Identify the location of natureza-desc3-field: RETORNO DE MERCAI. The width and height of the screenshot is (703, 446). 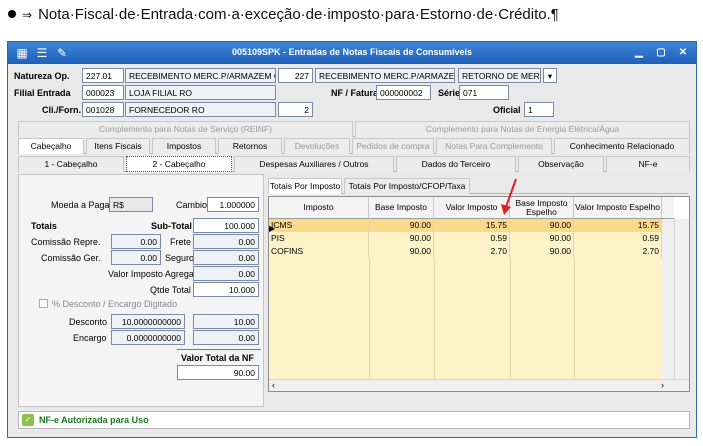
(499, 75).